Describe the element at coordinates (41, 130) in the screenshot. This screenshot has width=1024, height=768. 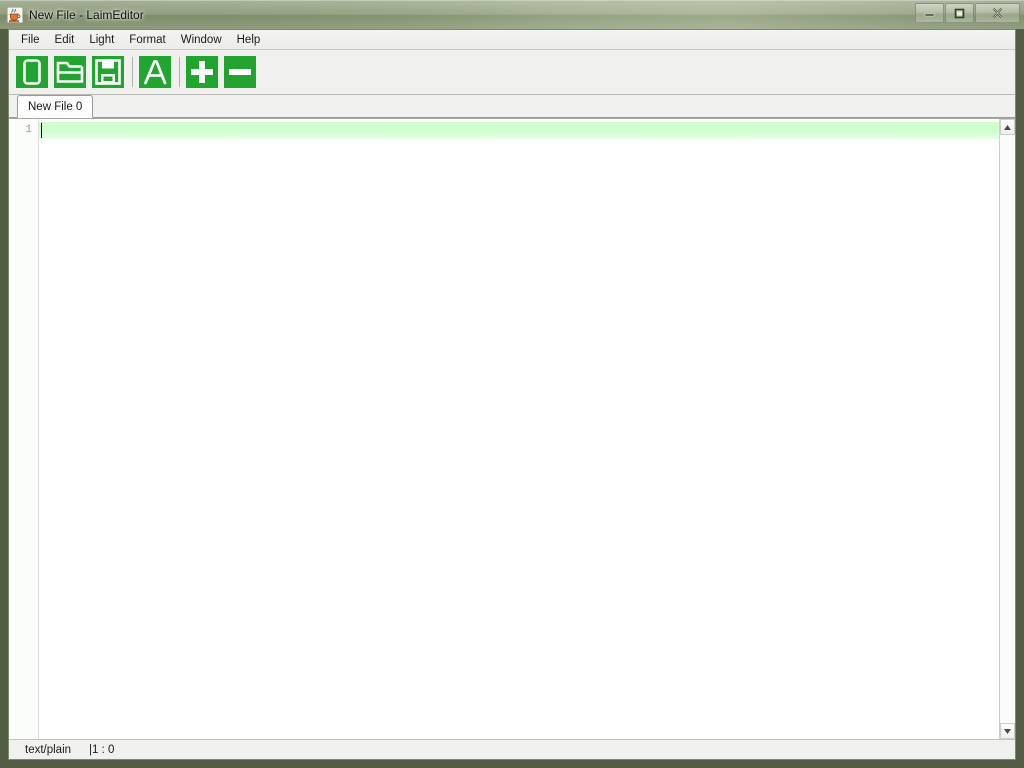
I see `text-caret` at that location.